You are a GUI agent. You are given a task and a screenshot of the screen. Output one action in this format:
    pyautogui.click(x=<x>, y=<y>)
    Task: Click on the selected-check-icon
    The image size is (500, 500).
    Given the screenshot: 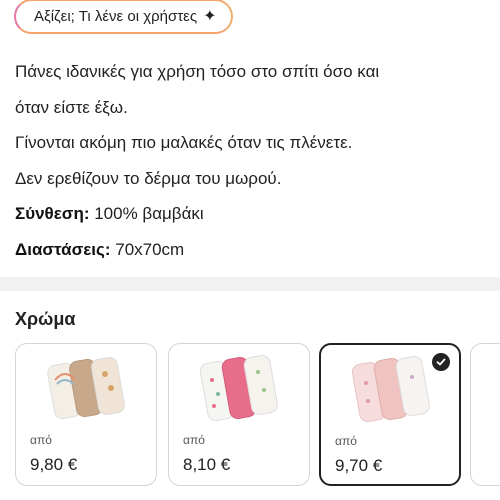 What is the action you would take?
    pyautogui.click(x=441, y=362)
    